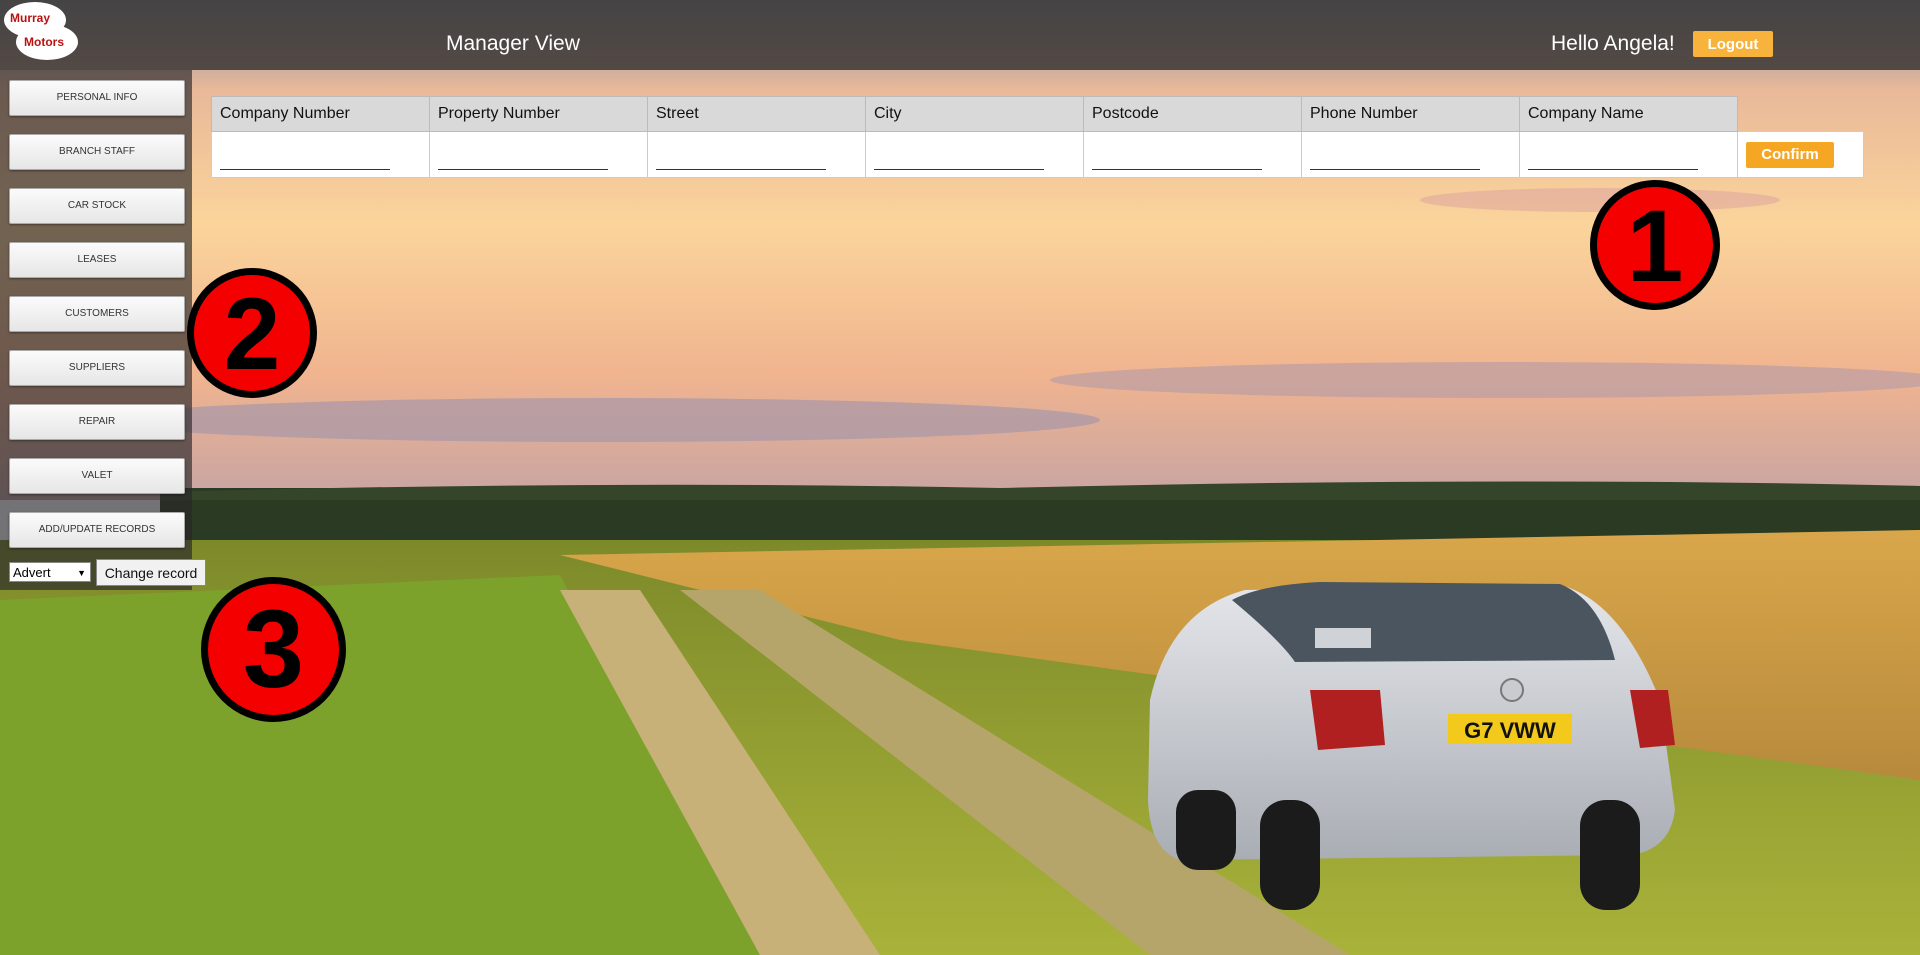  I want to click on page-title: Manager View, so click(513, 43).